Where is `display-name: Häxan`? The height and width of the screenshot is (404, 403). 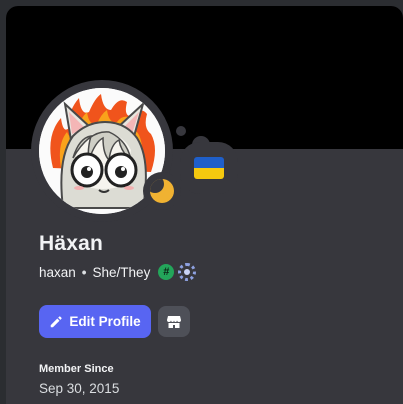 display-name: Häxan is located at coordinates (71, 243).